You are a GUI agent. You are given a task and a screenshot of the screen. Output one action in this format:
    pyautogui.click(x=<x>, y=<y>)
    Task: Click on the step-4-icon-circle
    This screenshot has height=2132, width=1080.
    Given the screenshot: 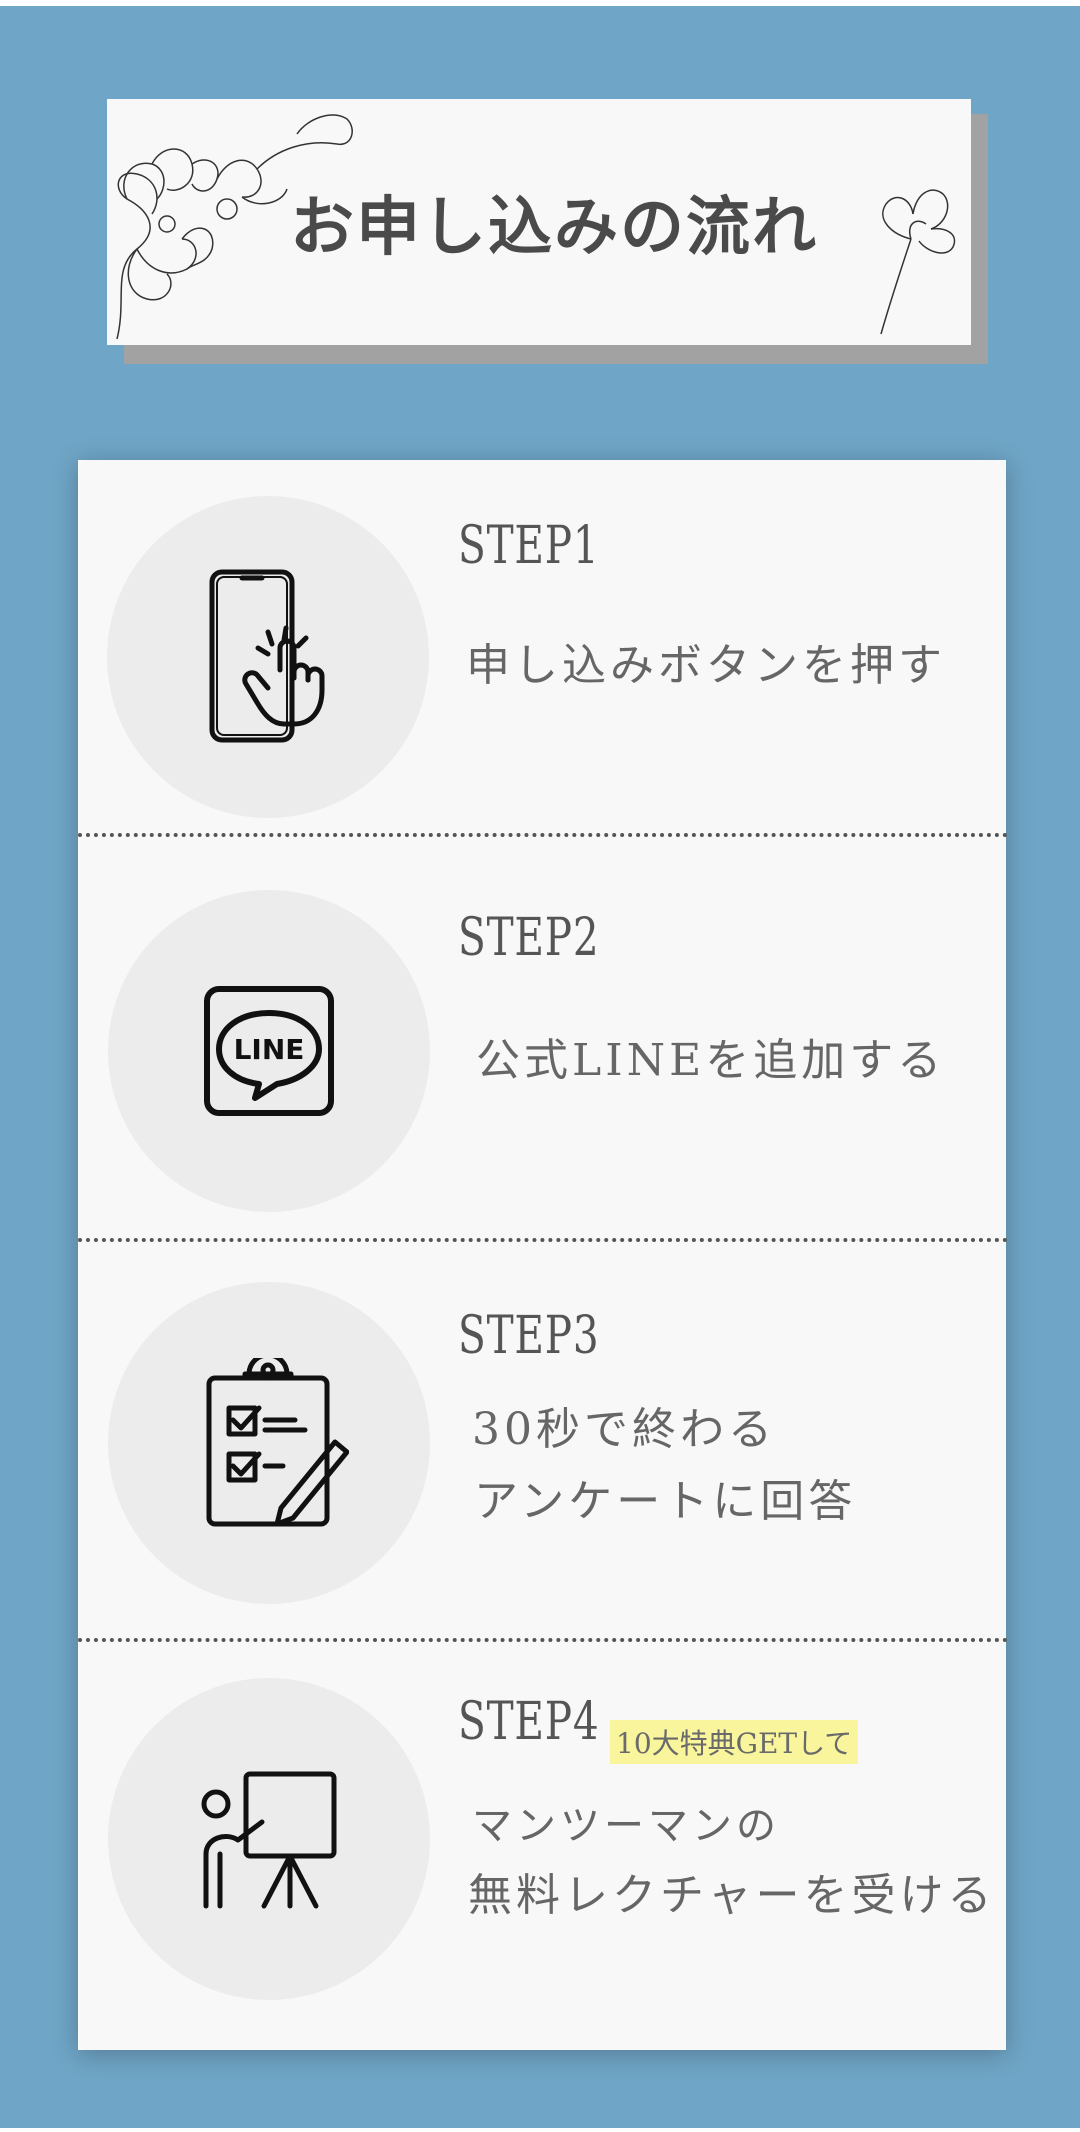 What is the action you would take?
    pyautogui.click(x=269, y=1839)
    